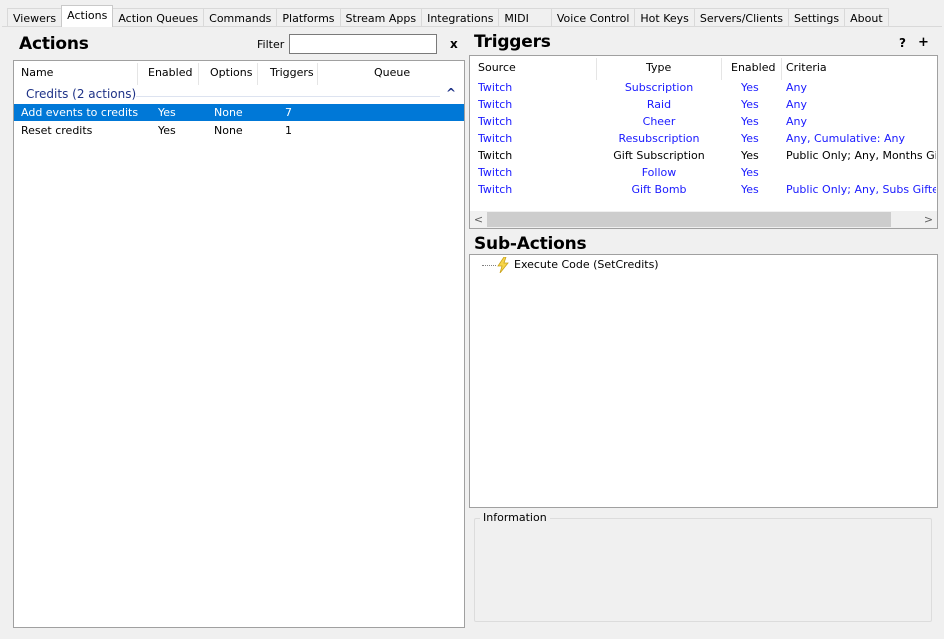  What do you see at coordinates (928, 219) in the screenshot?
I see `scroll-right-icon: >` at bounding box center [928, 219].